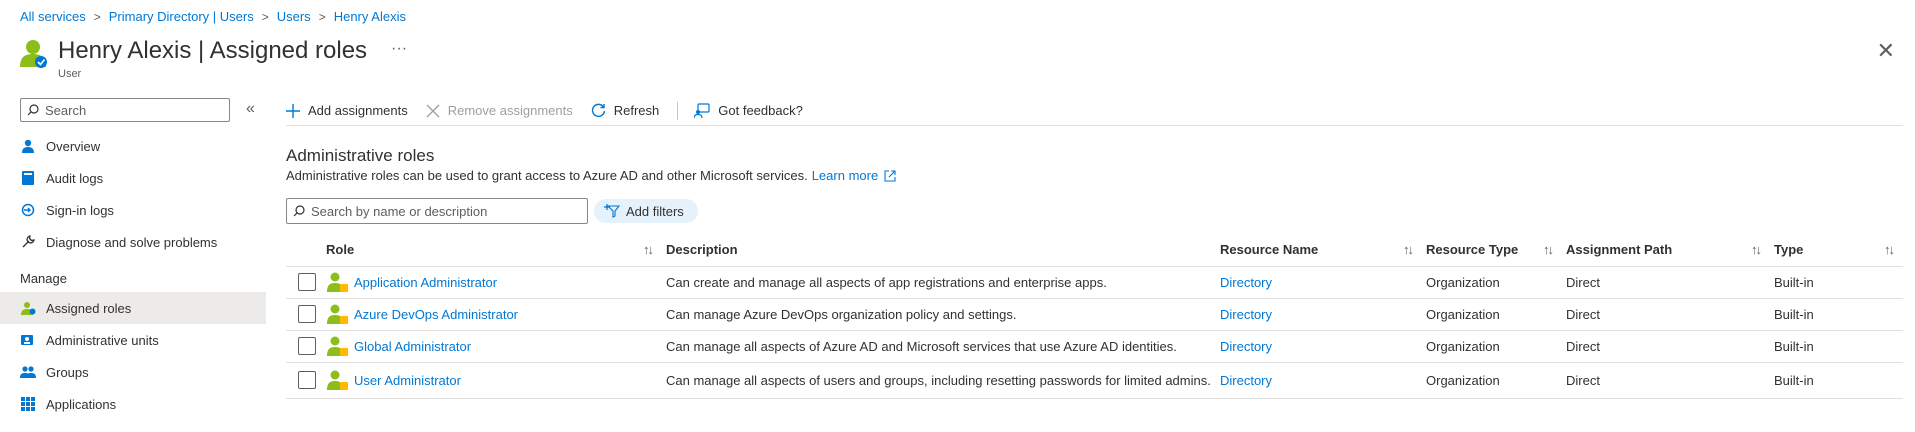 Image resolution: width=1915 pixels, height=432 pixels. I want to click on header-type-label: Type, so click(1789, 250).